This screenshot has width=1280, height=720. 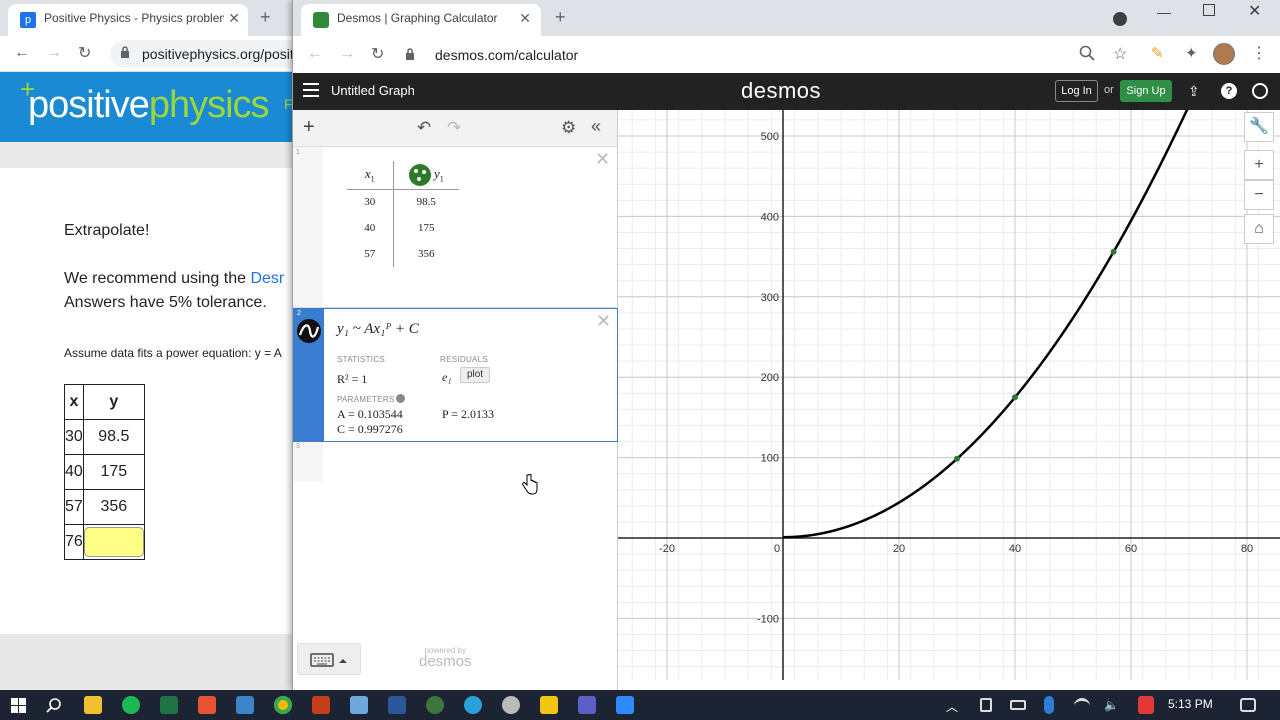 What do you see at coordinates (315, 54) in the screenshot?
I see `back-icon: ←` at bounding box center [315, 54].